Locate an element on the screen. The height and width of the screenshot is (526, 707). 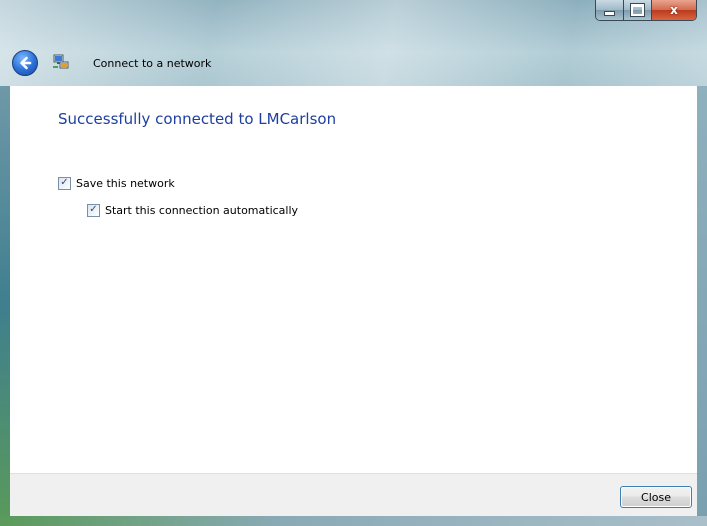
save-network-label: Save this network is located at coordinates (125, 183).